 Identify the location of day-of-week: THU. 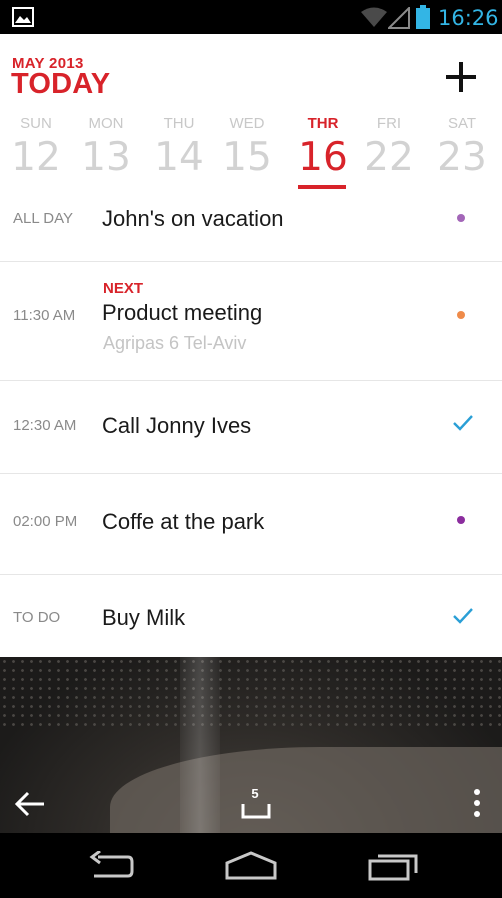
(179, 123).